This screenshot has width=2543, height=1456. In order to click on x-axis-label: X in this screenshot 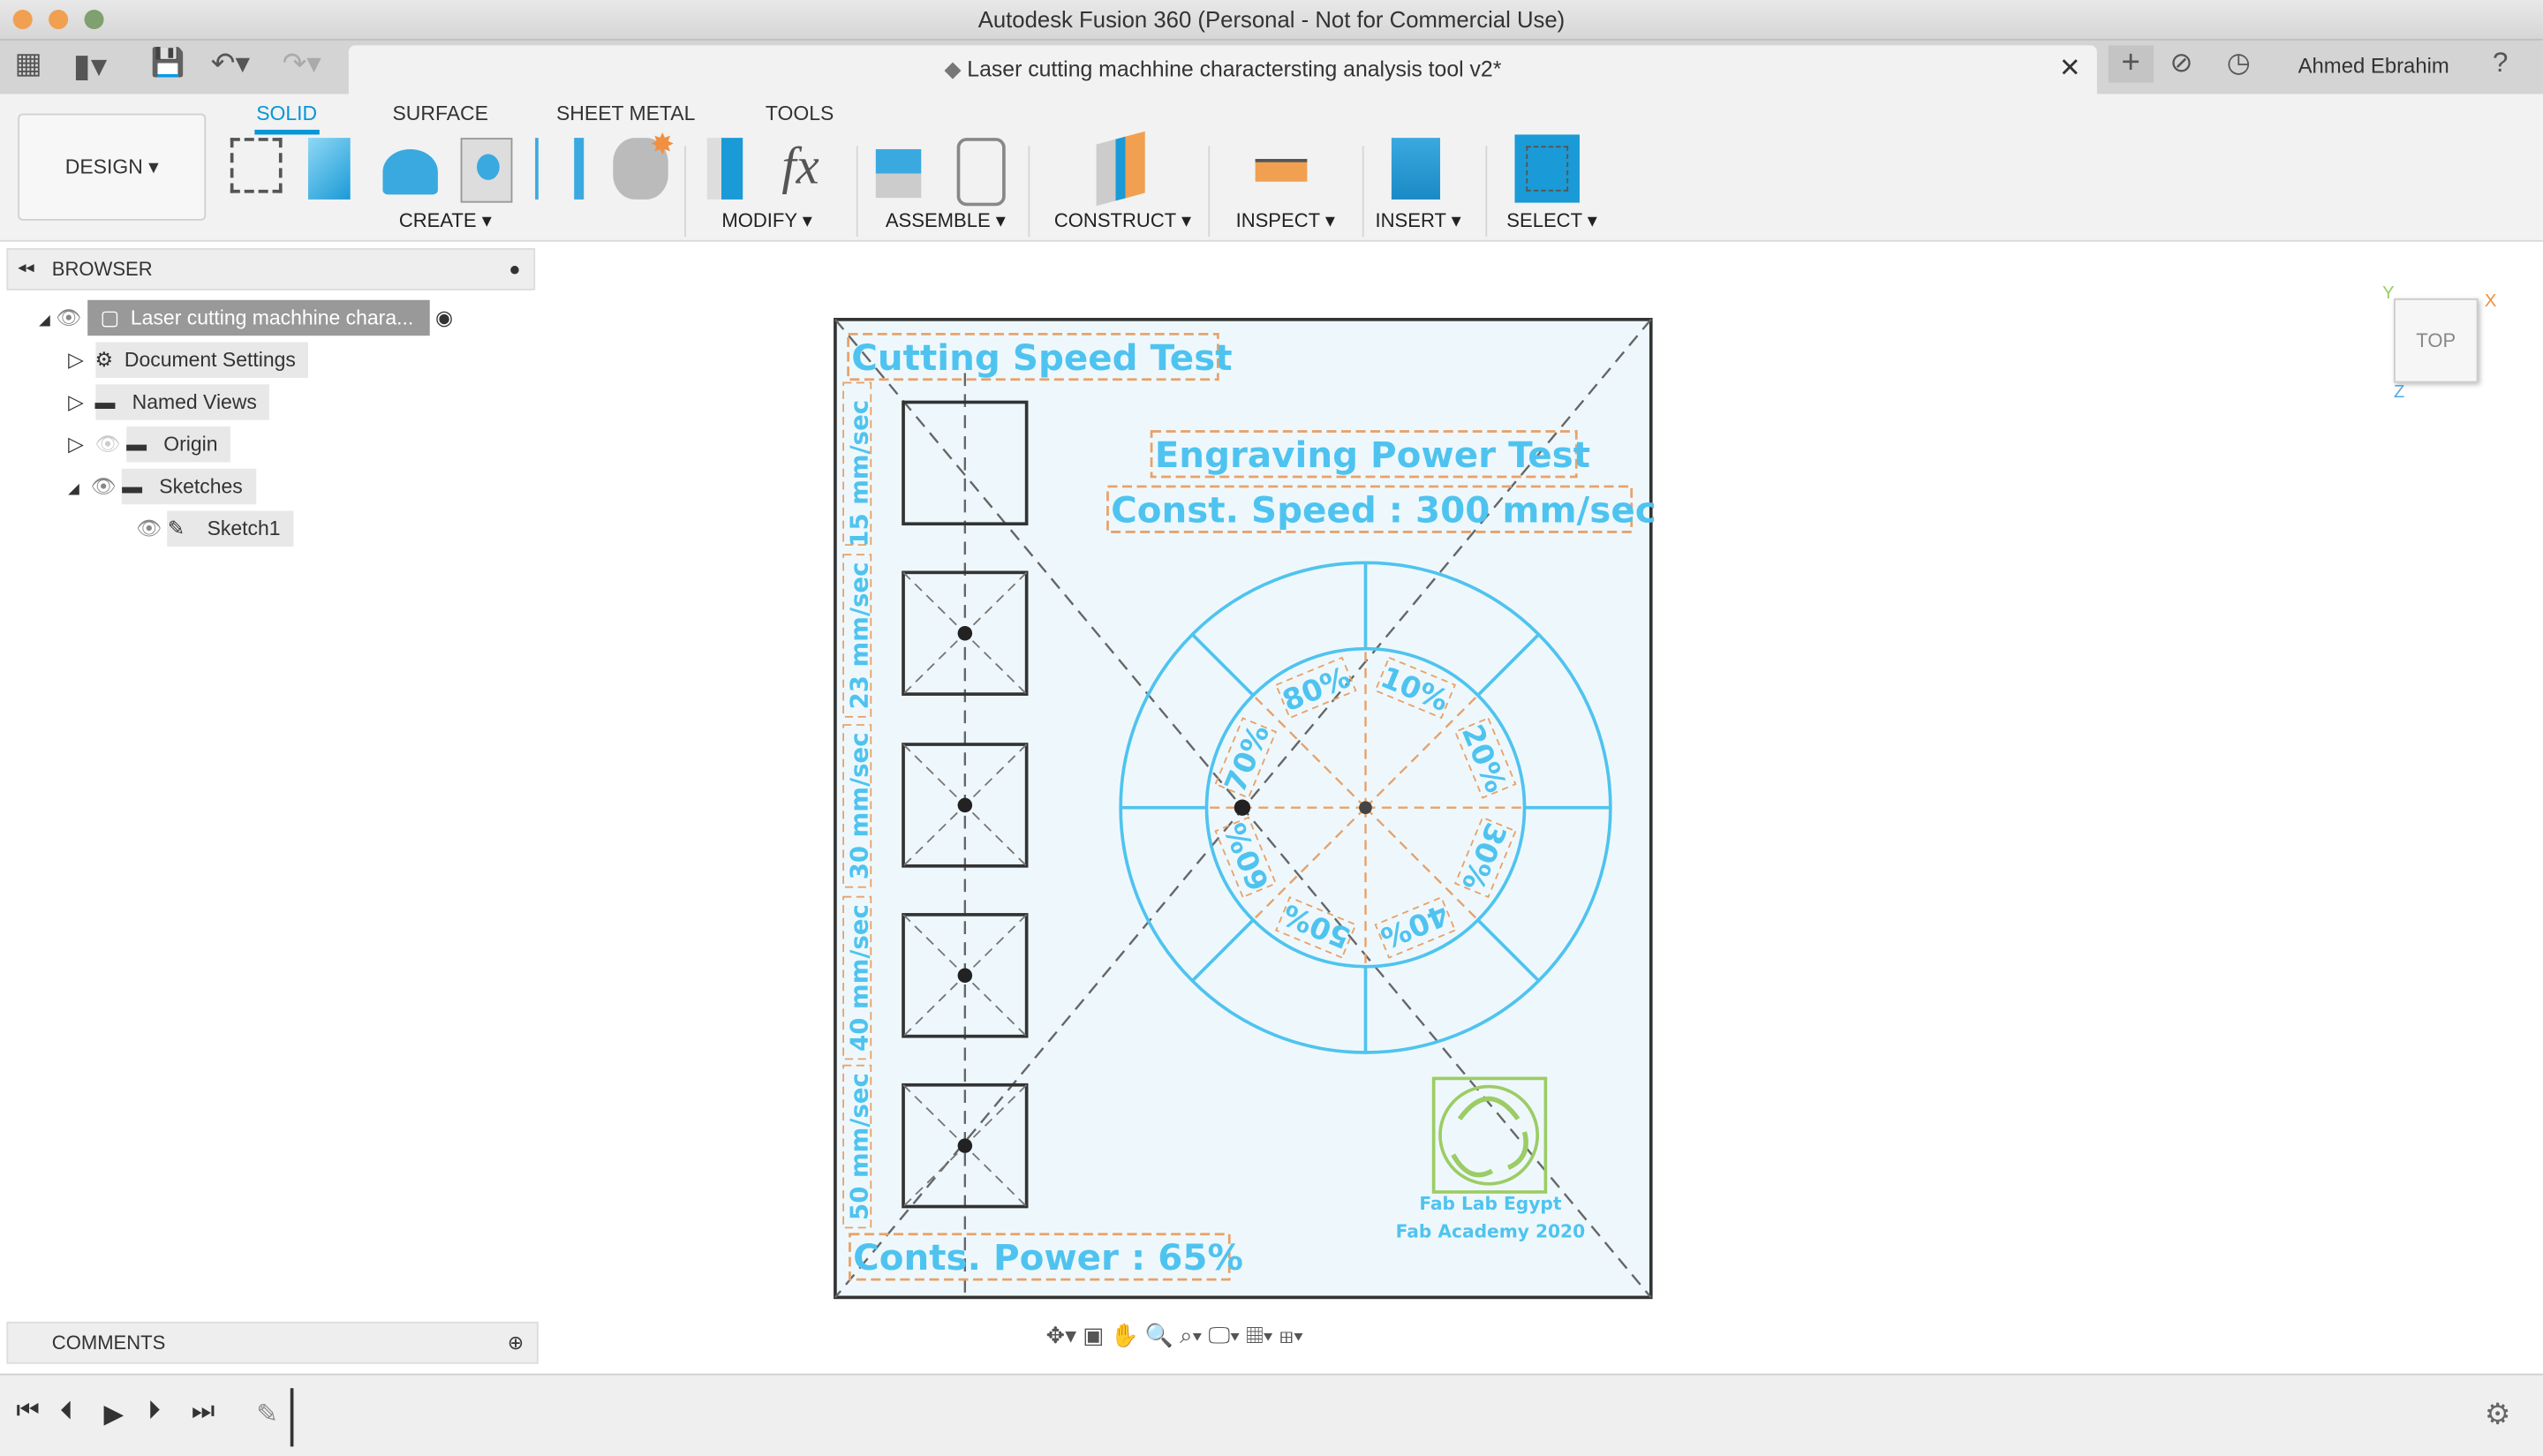, I will do `click(2490, 301)`.